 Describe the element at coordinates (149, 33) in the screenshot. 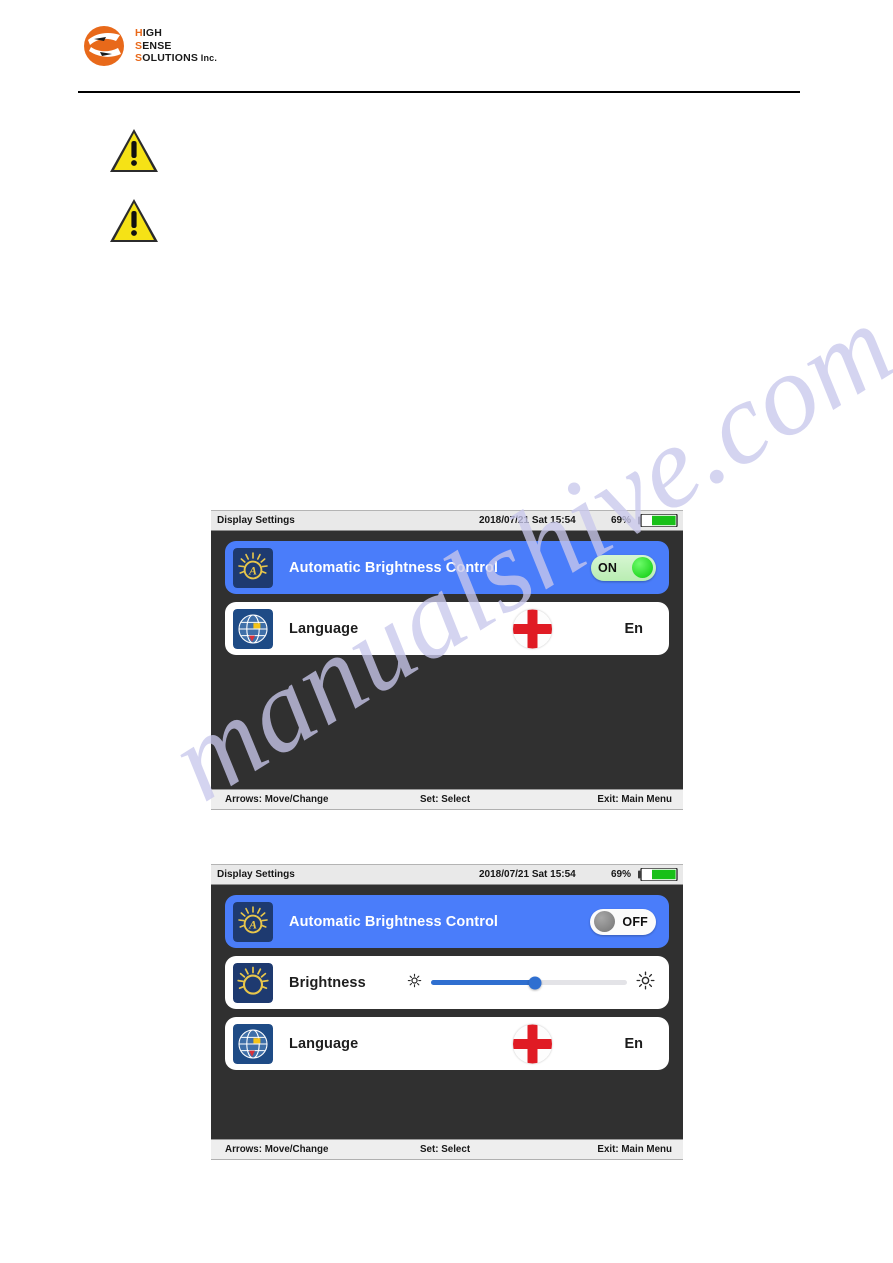

I see `logo-line-high: HIGH` at that location.